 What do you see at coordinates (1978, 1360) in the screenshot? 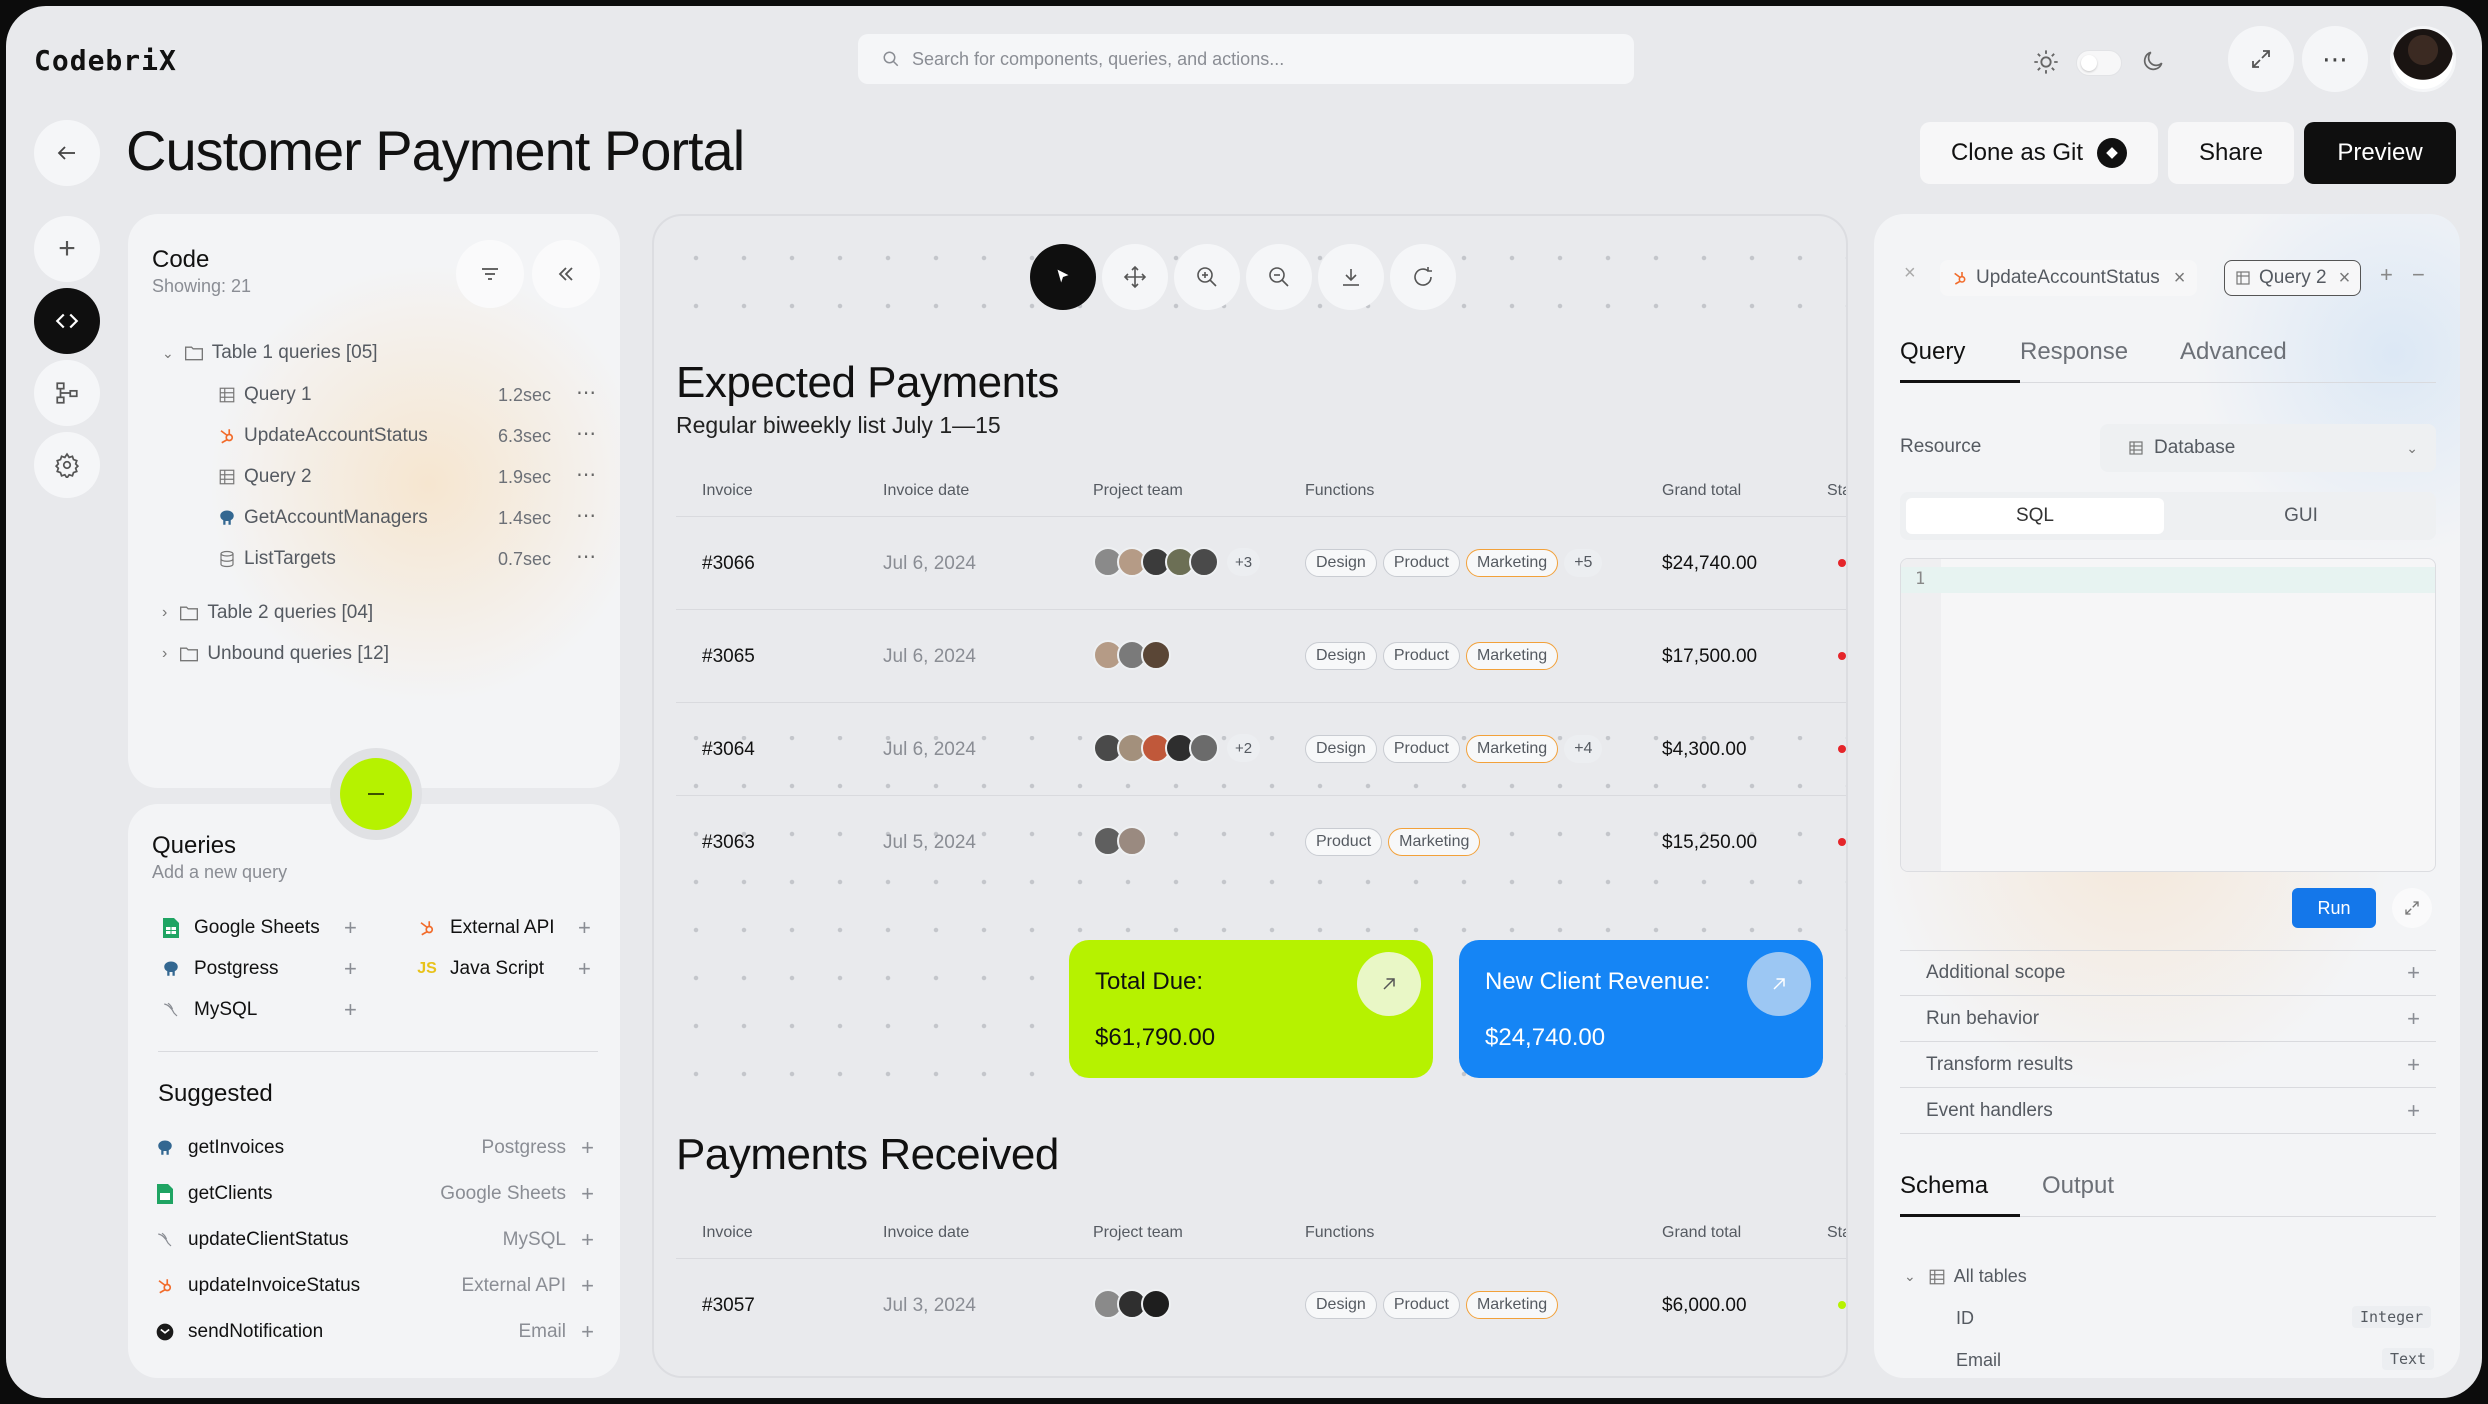
I see `schema-field-name: Email` at bounding box center [1978, 1360].